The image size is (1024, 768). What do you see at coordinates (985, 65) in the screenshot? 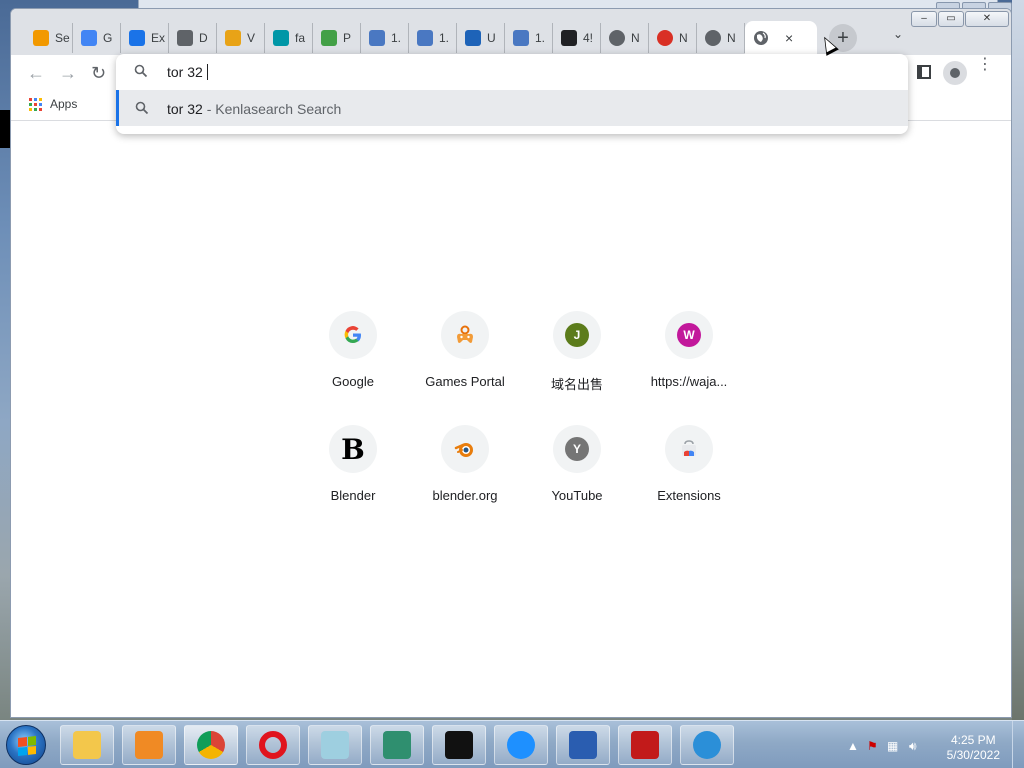
I see `chrome-menu-button: ⋮` at bounding box center [985, 65].